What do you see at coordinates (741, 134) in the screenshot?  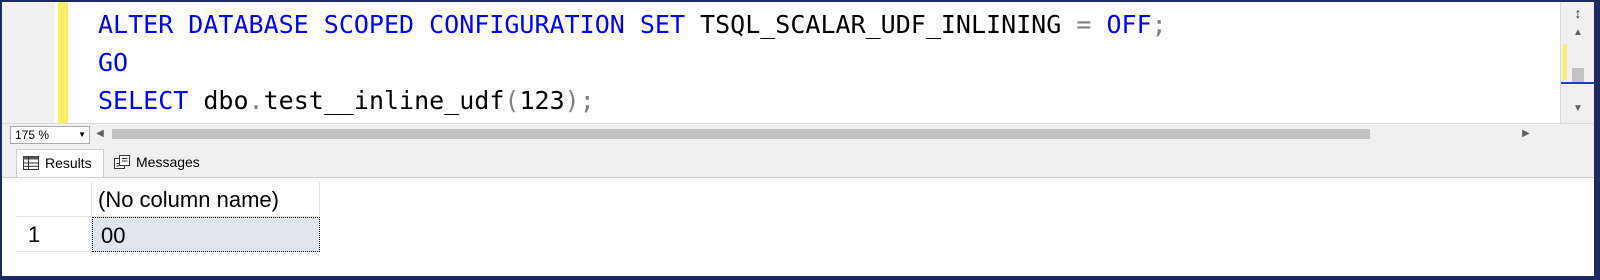 I see `horizontal-scroll-thumb` at bounding box center [741, 134].